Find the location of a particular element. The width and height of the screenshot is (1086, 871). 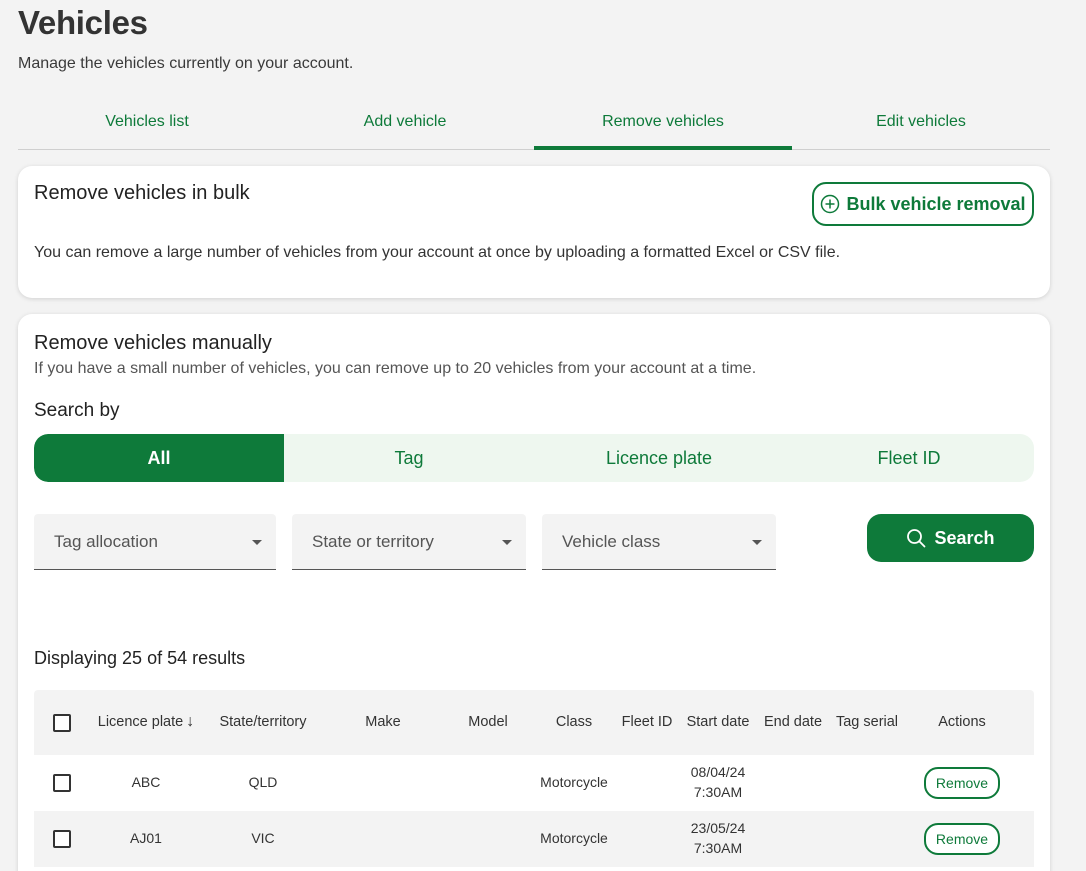

header-tag-serial: Tag serial is located at coordinates (867, 722).